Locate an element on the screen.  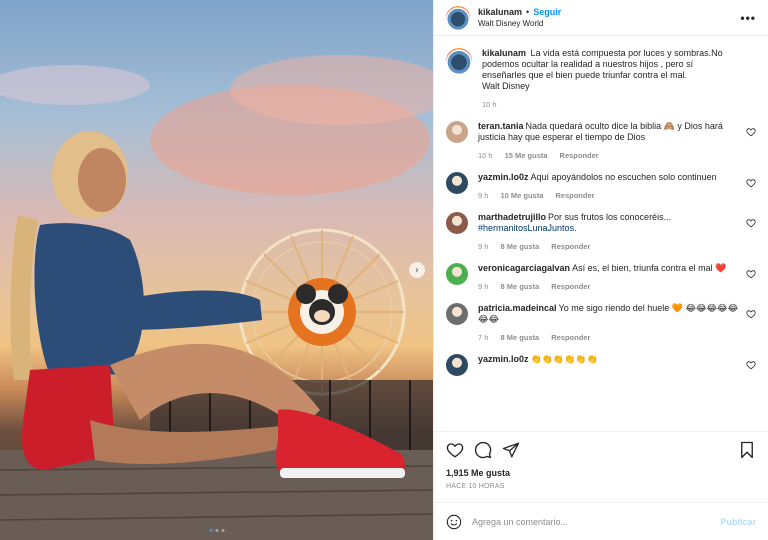
share-paper-plane-icon is located at coordinates (511, 450).